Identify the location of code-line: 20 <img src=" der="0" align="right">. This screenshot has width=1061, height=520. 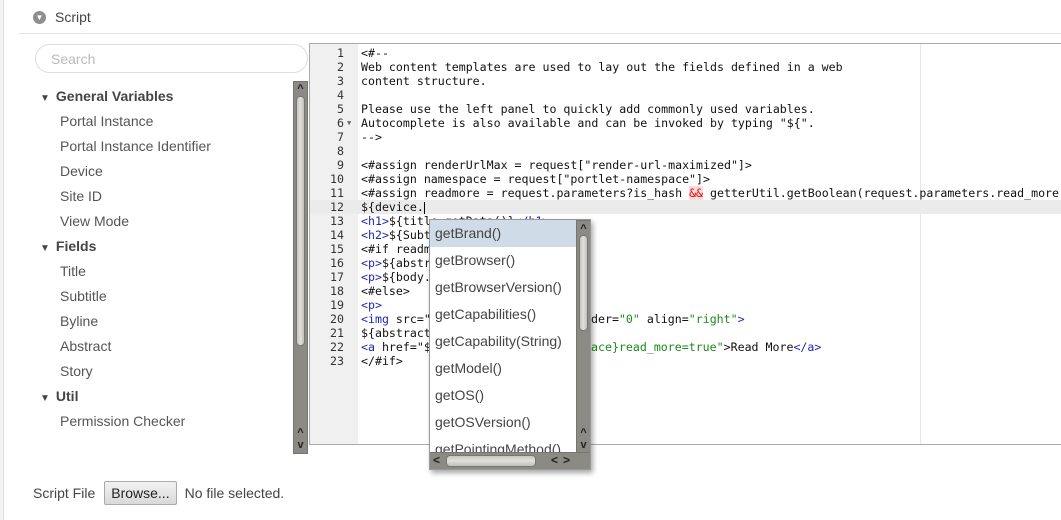
(685, 319).